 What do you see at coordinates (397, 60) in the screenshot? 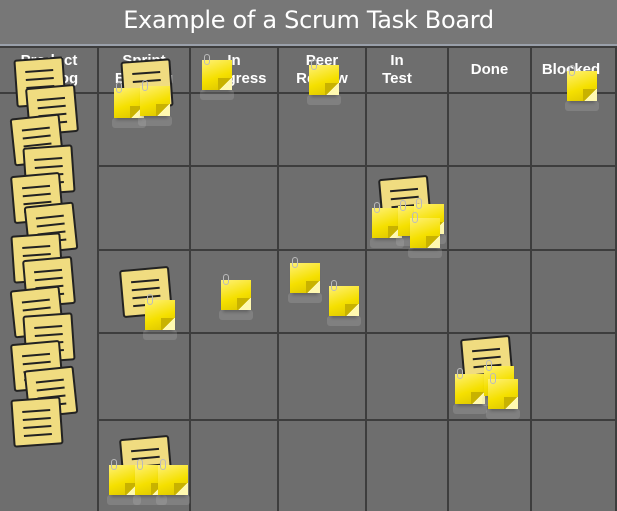
I see `header-text: In` at bounding box center [397, 60].